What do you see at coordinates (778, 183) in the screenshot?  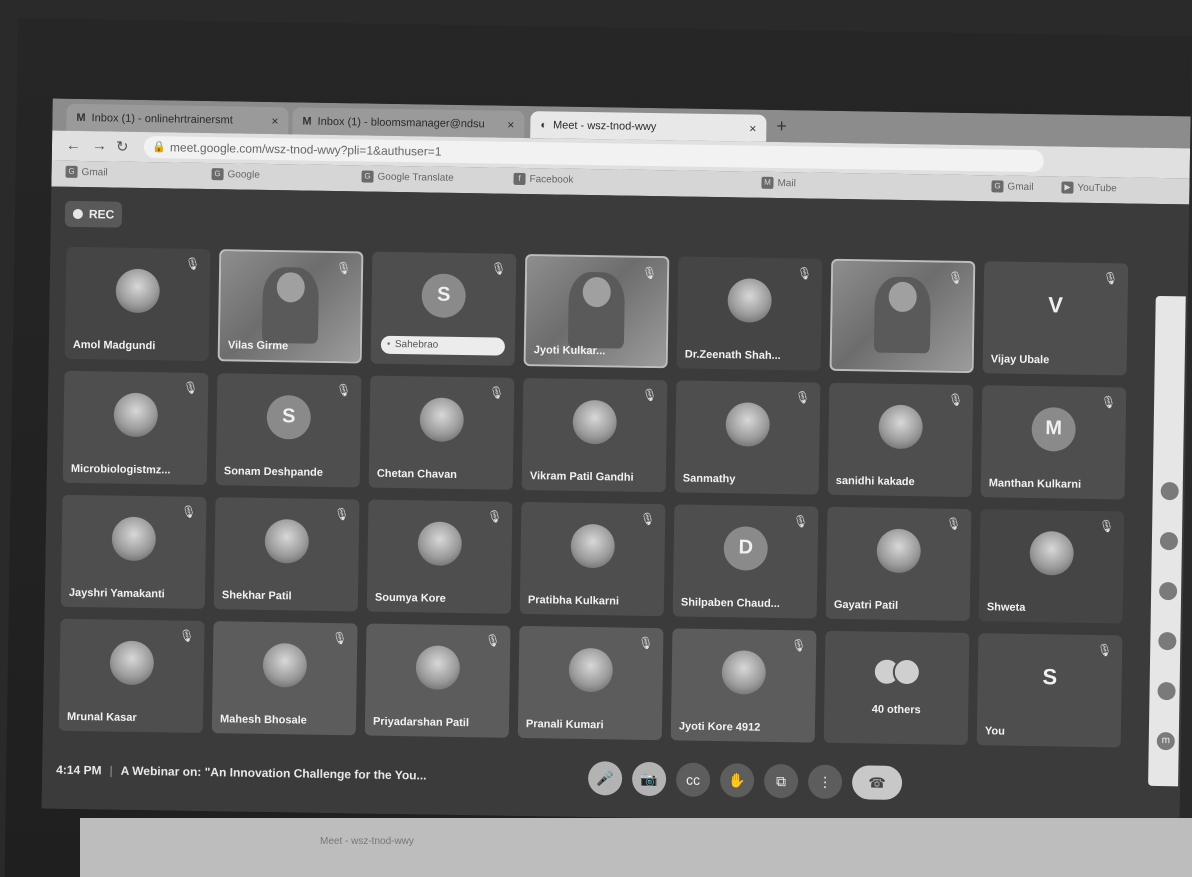 I see `bookmark-item: M Mail` at bounding box center [778, 183].